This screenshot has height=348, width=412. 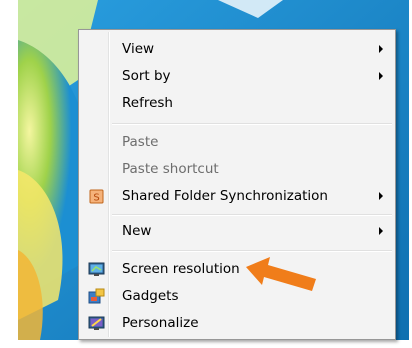 I want to click on menu-item-label: Screen resolution, so click(x=181, y=269).